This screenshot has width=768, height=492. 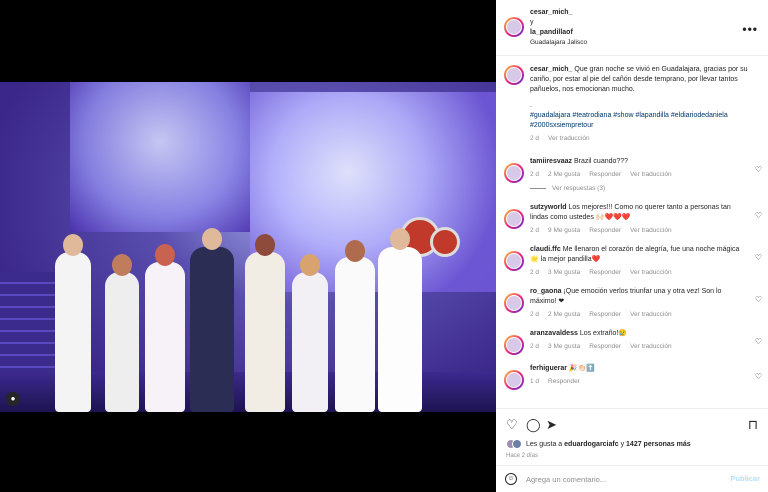 What do you see at coordinates (533, 425) in the screenshot?
I see `comment-bubble-icon: ◯` at bounding box center [533, 425].